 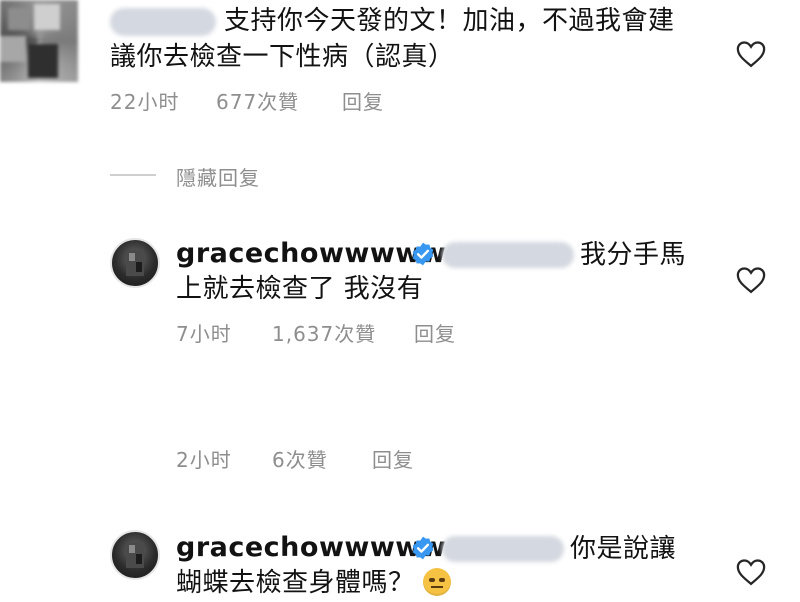 What do you see at coordinates (449, 21) in the screenshot?
I see `comment-text-line1: 支持你今天發的文！加油，不過我會建` at bounding box center [449, 21].